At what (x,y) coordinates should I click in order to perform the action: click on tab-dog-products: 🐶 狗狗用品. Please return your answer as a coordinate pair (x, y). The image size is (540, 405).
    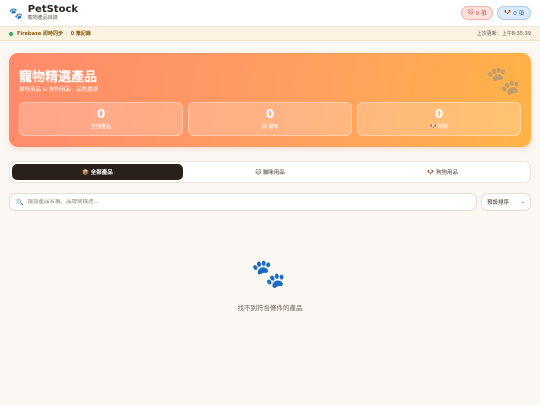
    Looking at the image, I should click on (442, 172).